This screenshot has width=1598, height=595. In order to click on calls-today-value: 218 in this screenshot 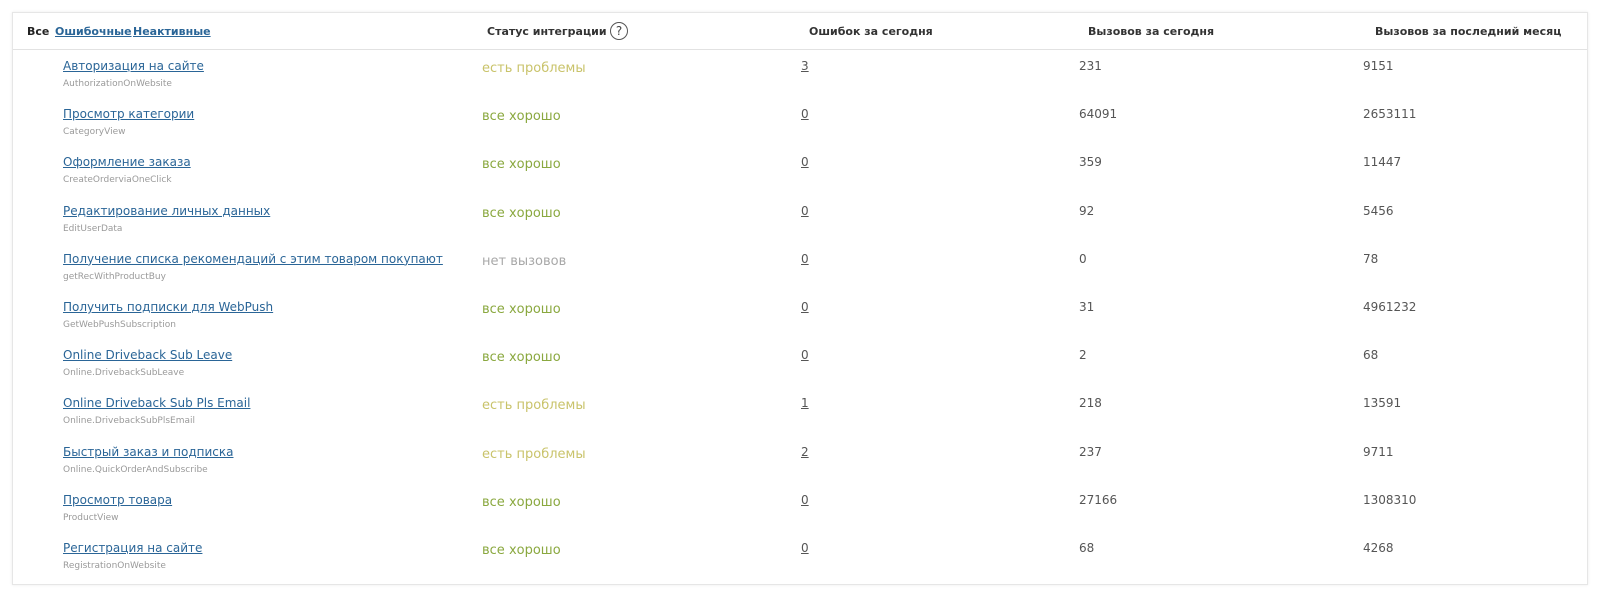, I will do `click(1090, 403)`.